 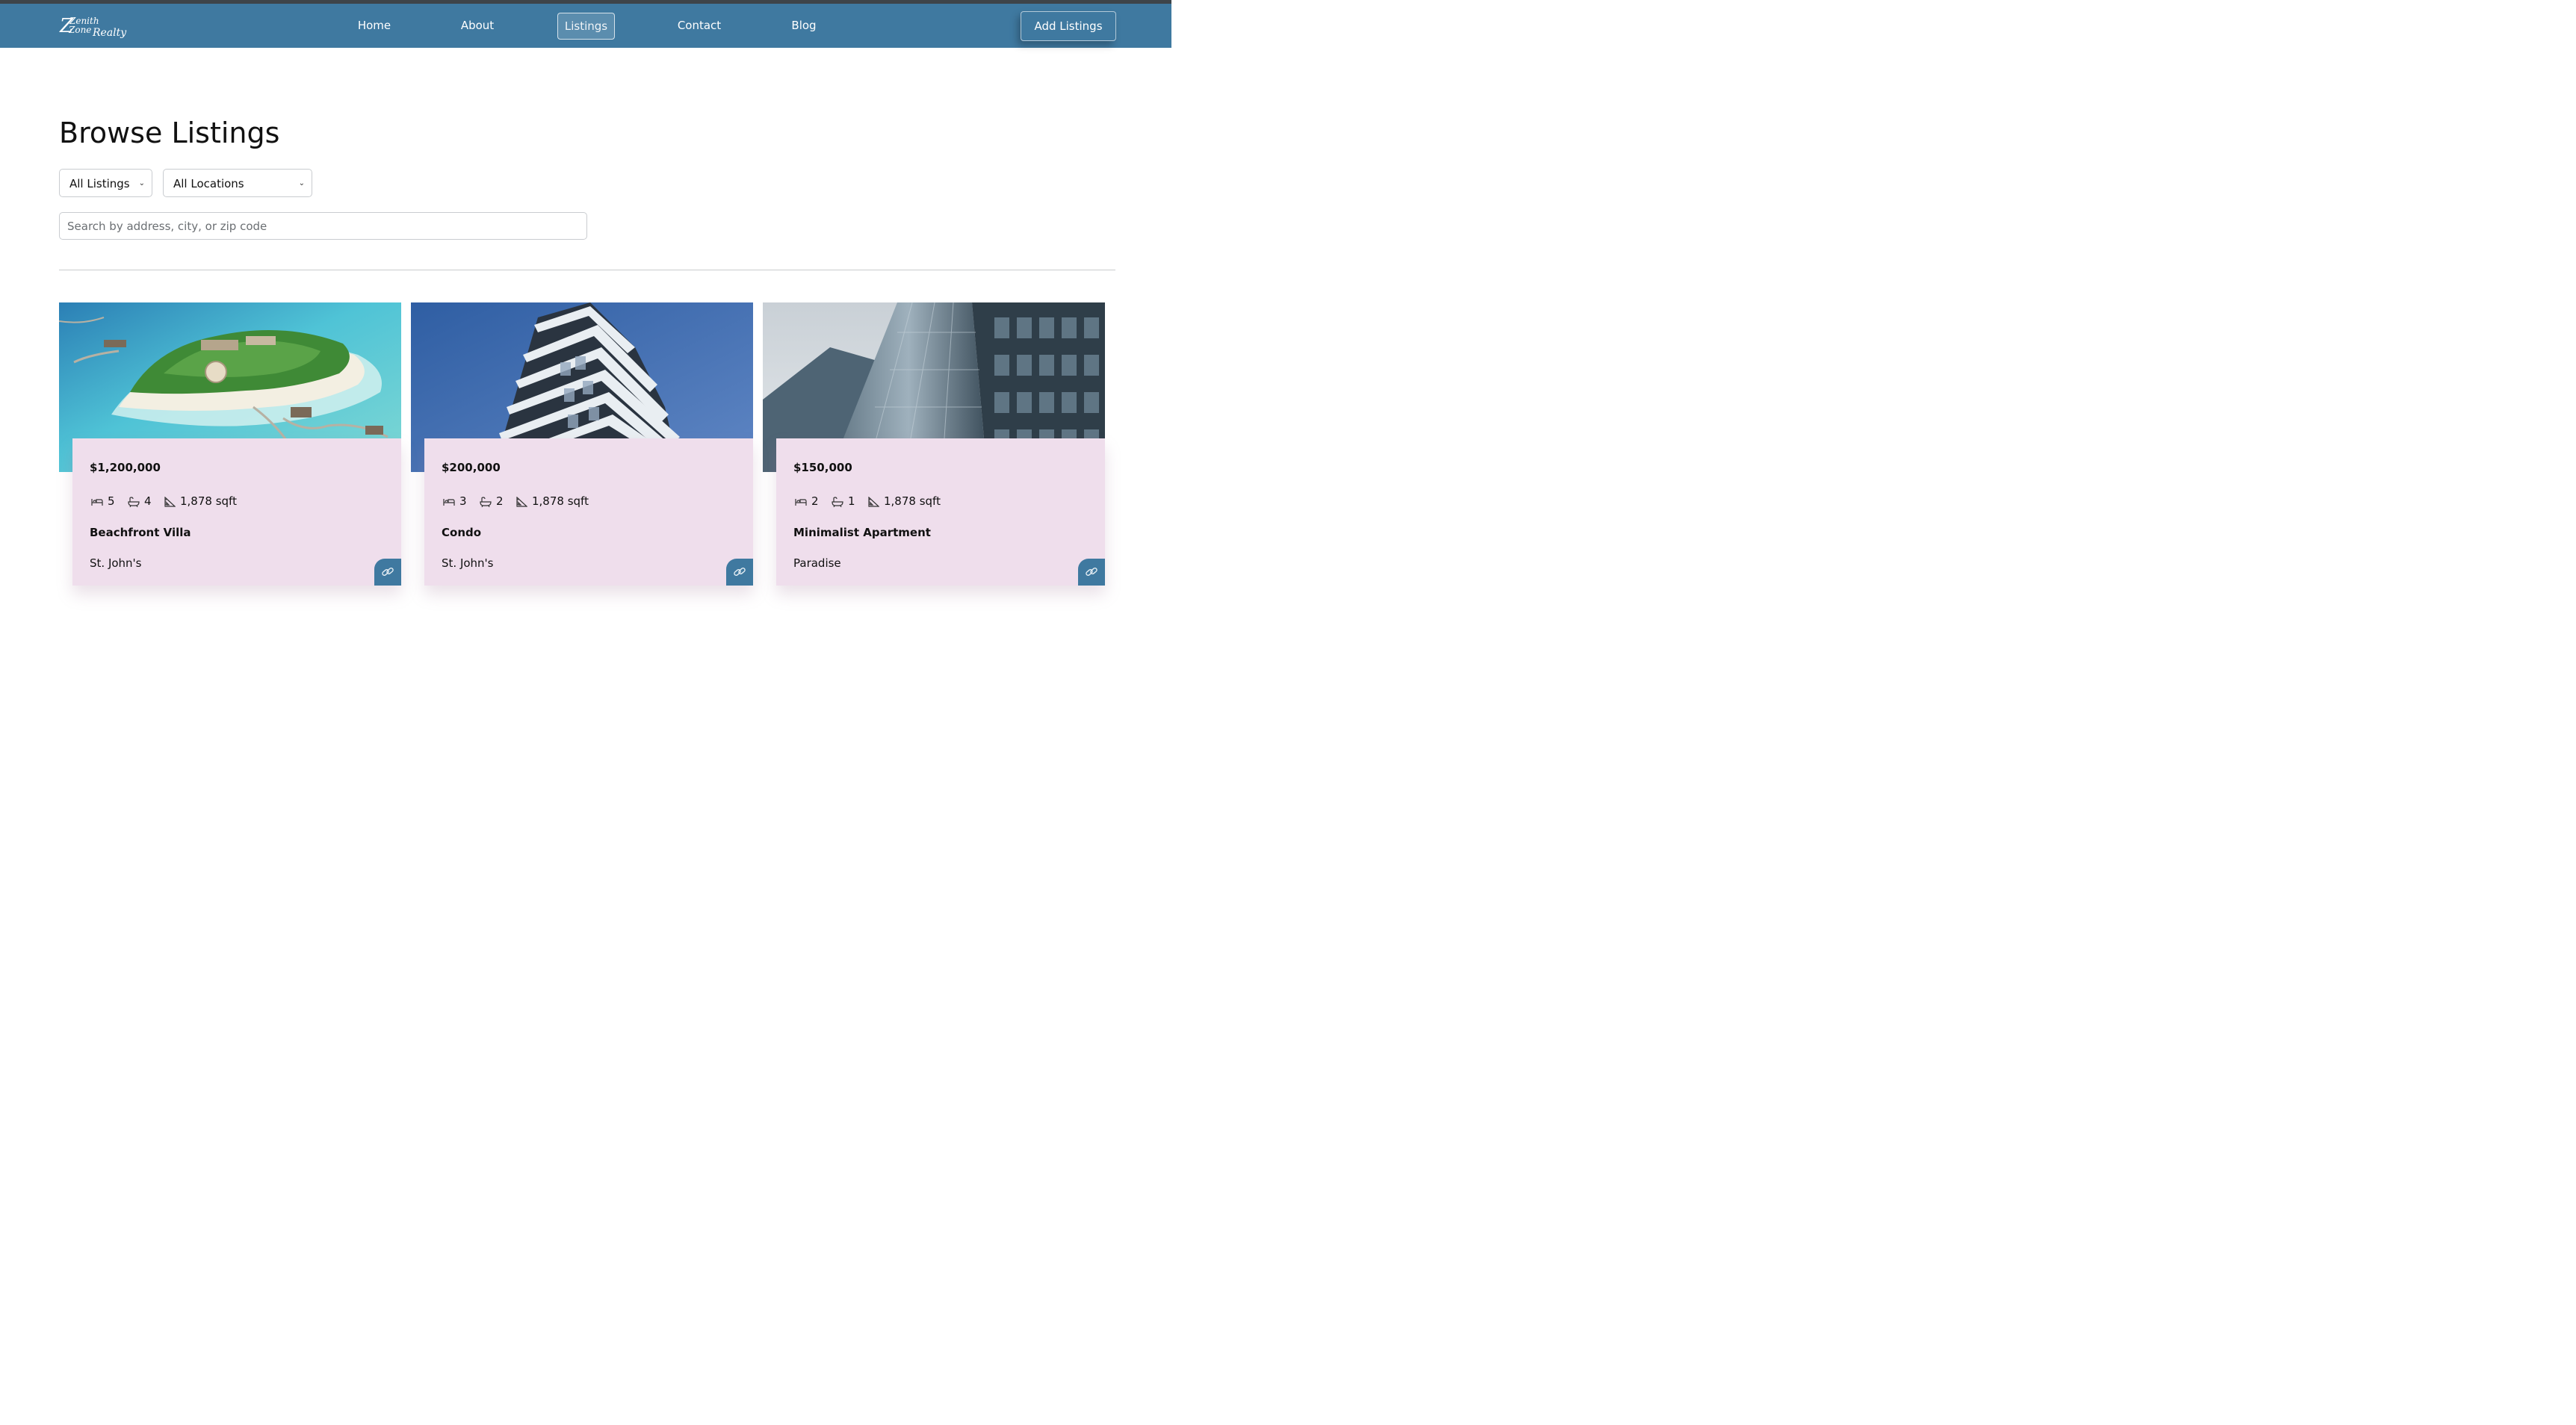 I want to click on listing-card: $200,000 3 2 1,878 sqft Condo St. John's, so click(x=588, y=512).